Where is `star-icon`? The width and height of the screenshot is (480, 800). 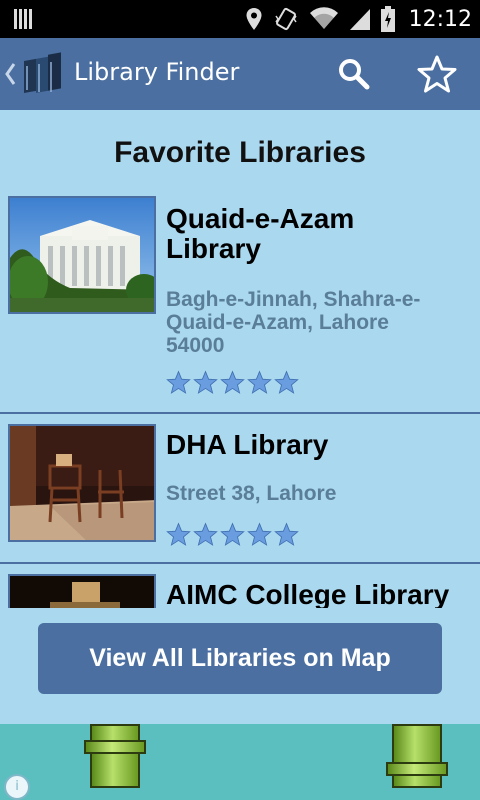 star-icon is located at coordinates (437, 74).